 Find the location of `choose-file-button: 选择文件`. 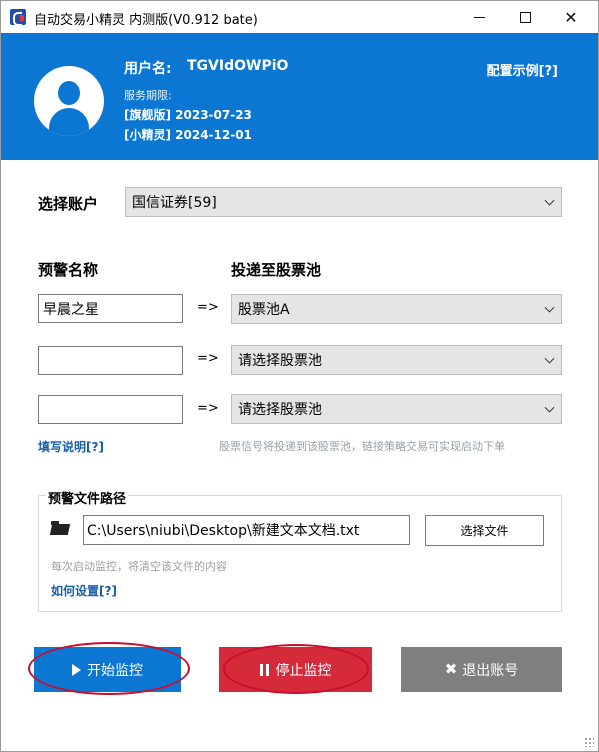

choose-file-button: 选择文件 is located at coordinates (484, 530).